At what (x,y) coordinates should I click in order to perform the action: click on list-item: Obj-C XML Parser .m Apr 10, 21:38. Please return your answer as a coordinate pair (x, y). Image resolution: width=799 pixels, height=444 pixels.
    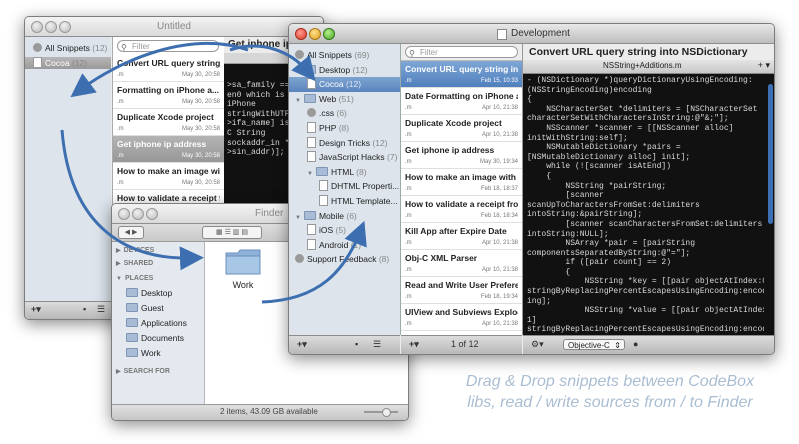
    Looking at the image, I should click on (461, 263).